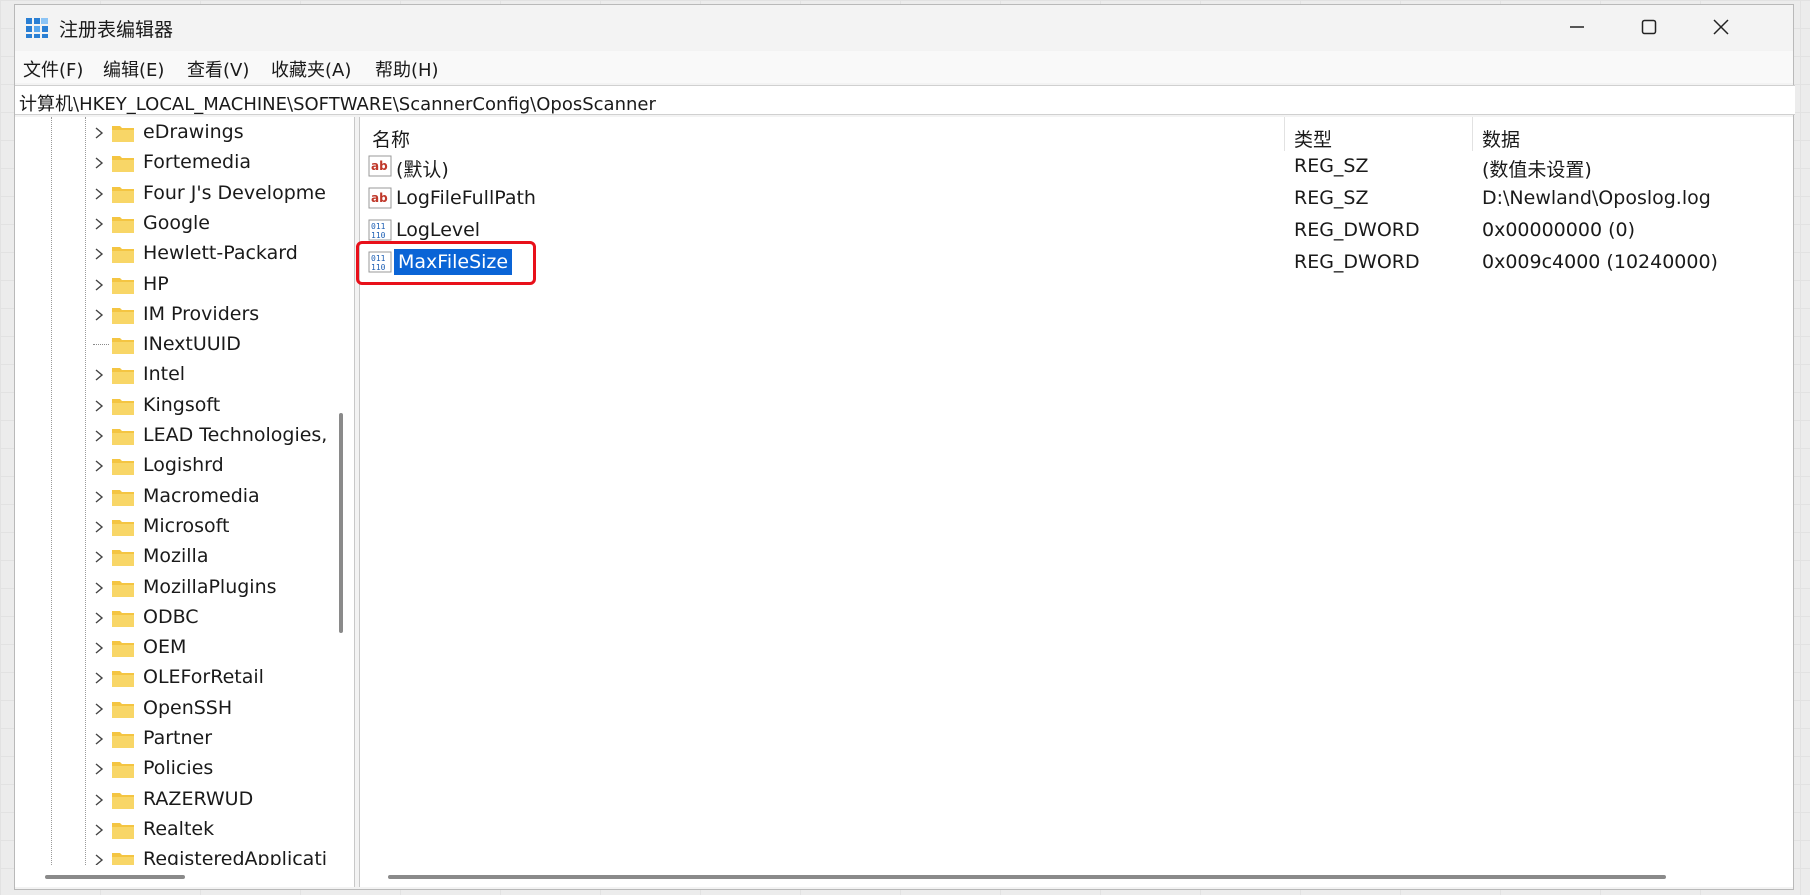 The height and width of the screenshot is (895, 1810). I want to click on menu-view: 查看(V), so click(218, 69).